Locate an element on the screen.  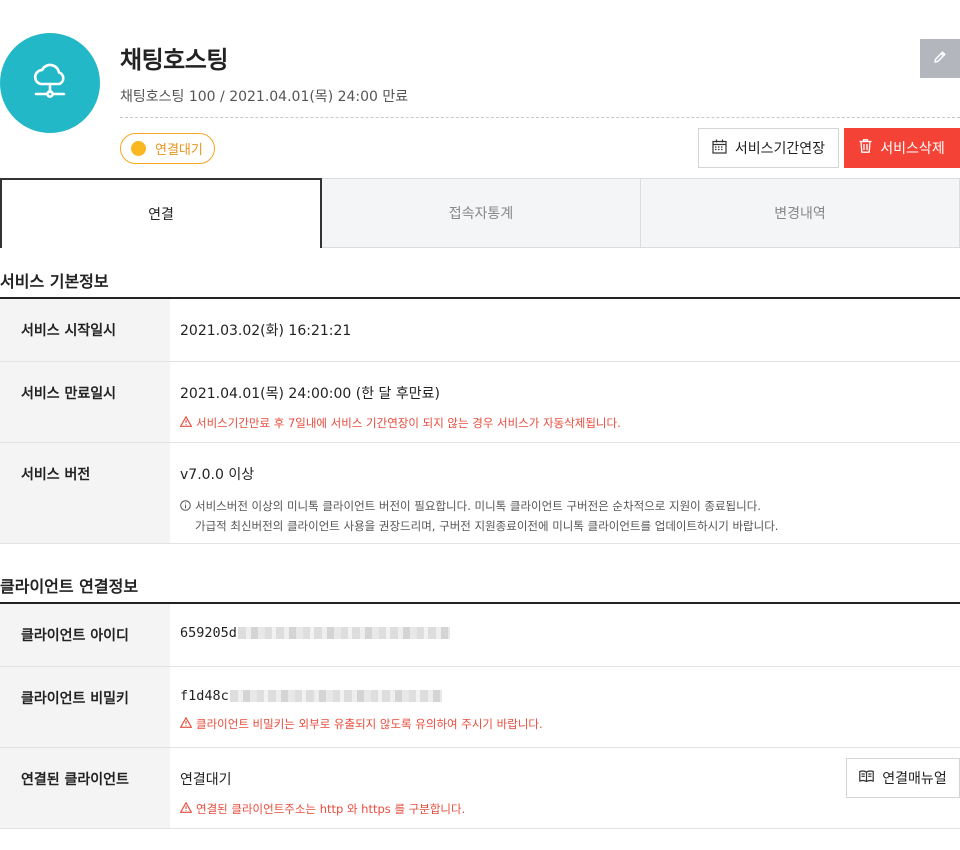
connection-manual-label: 연결매뉴얼 is located at coordinates (914, 779).